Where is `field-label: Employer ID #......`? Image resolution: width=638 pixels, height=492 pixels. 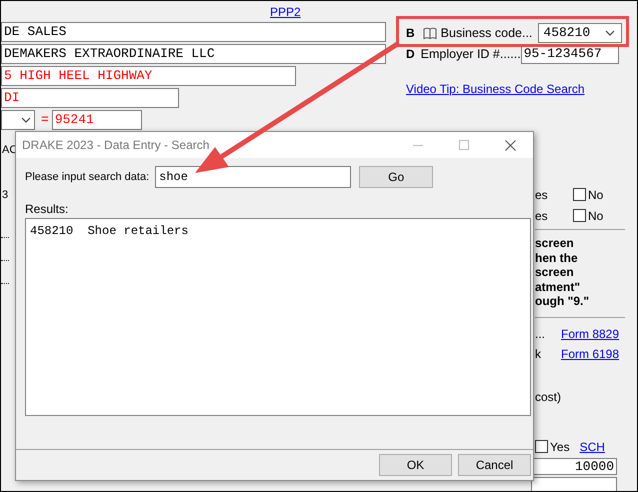
field-label: Employer ID #...... is located at coordinates (470, 54).